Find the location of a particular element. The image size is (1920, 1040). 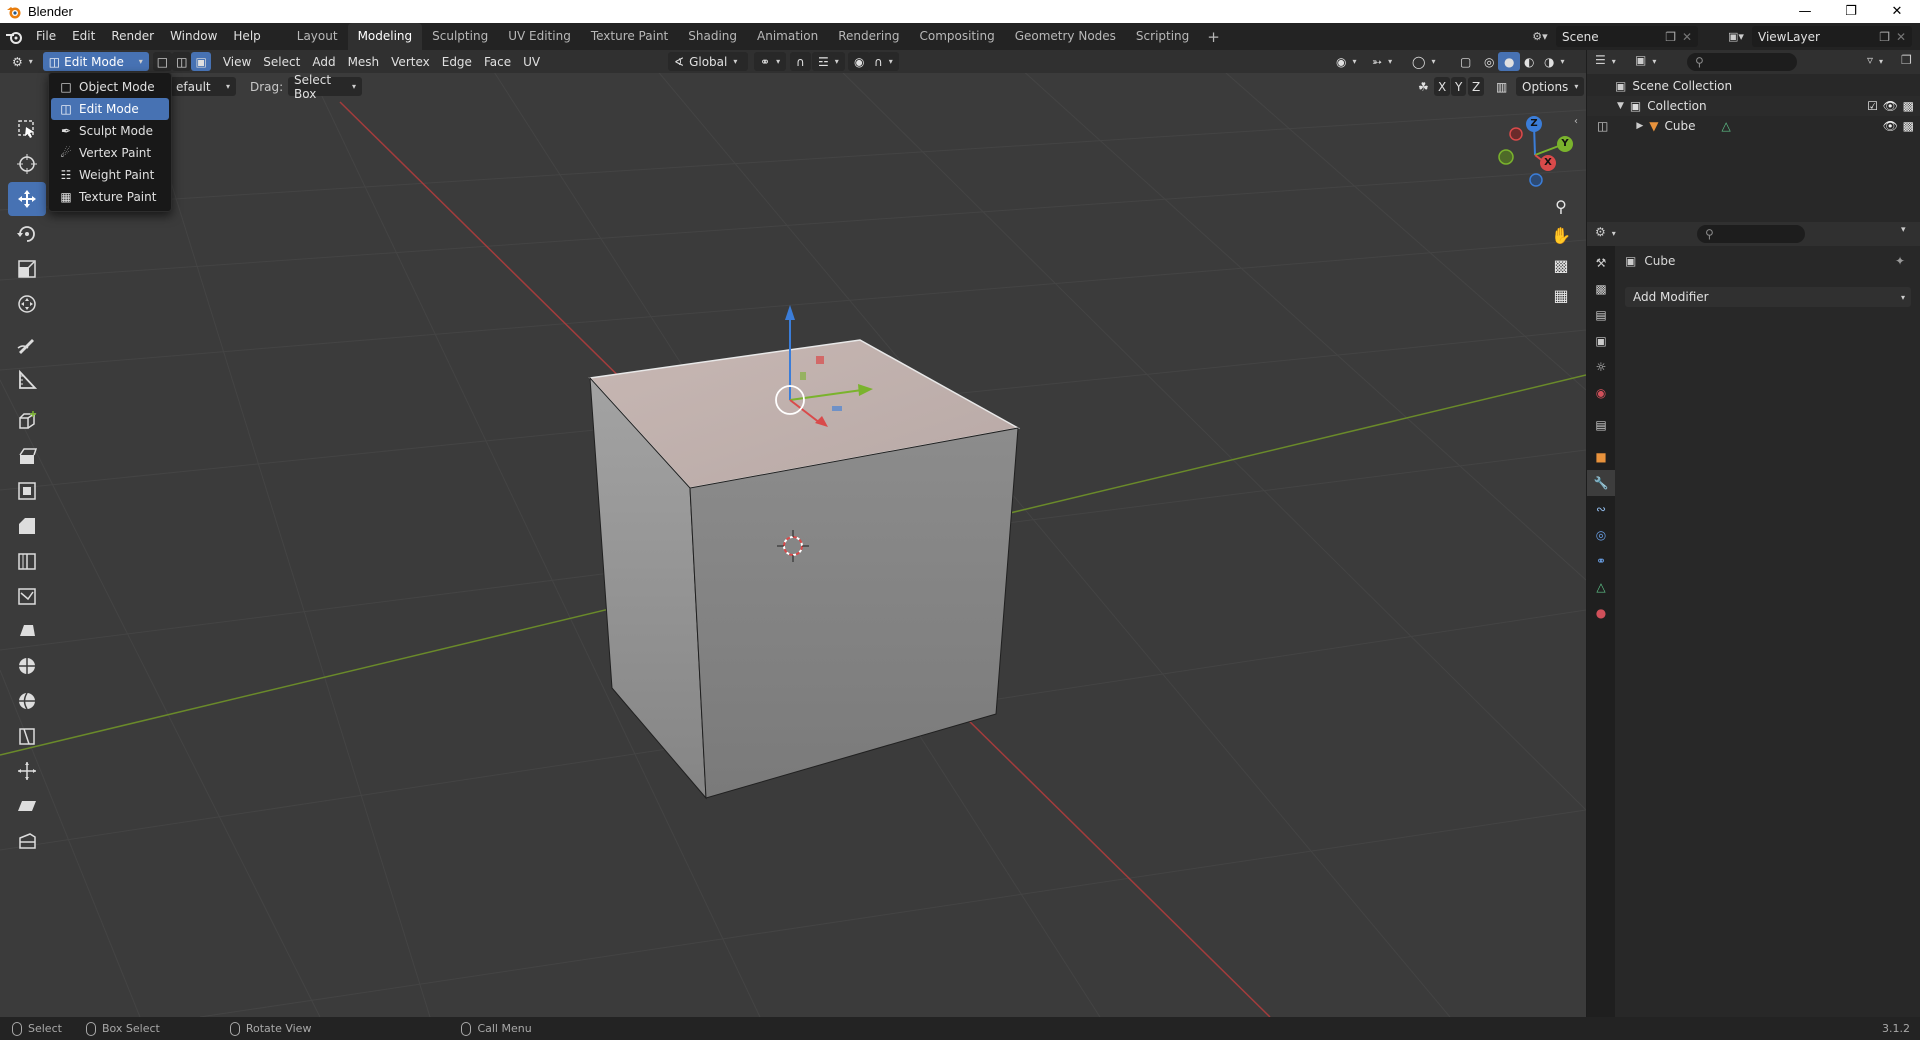

new-collection-icon: ❐ is located at coordinates (1906, 60).